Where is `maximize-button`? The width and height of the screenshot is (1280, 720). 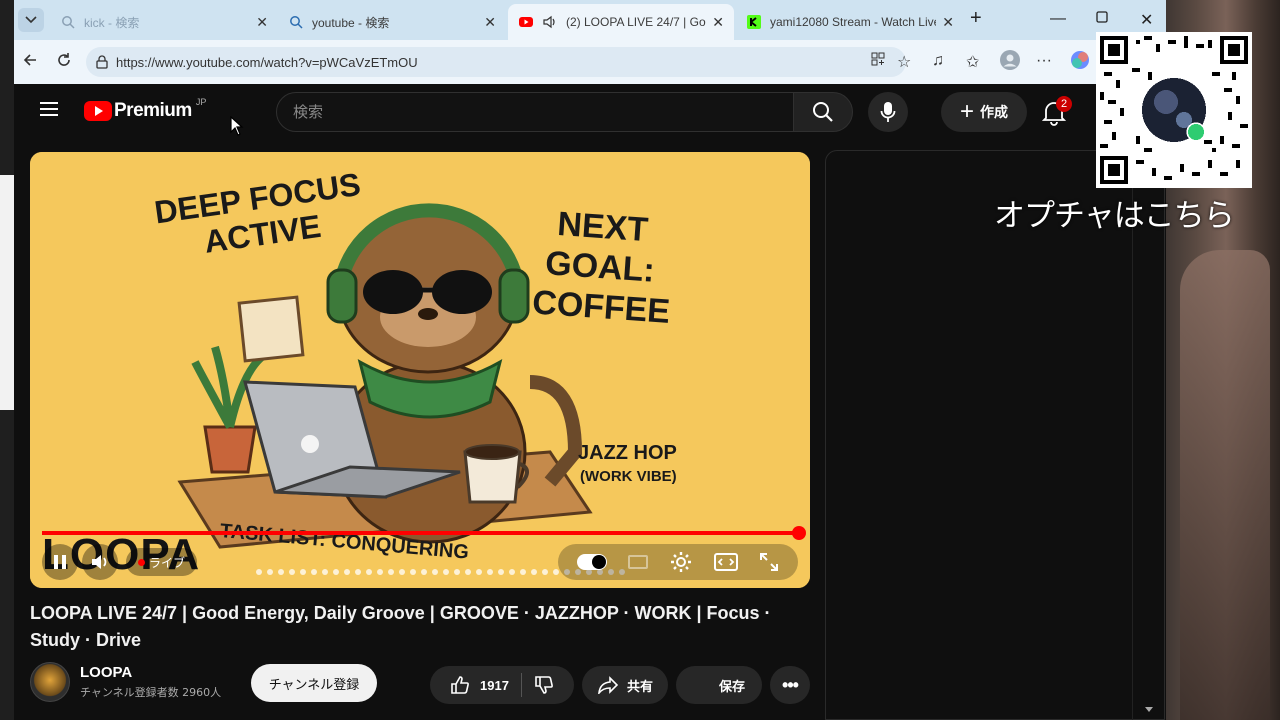
maximize-button is located at coordinates (1102, 19).